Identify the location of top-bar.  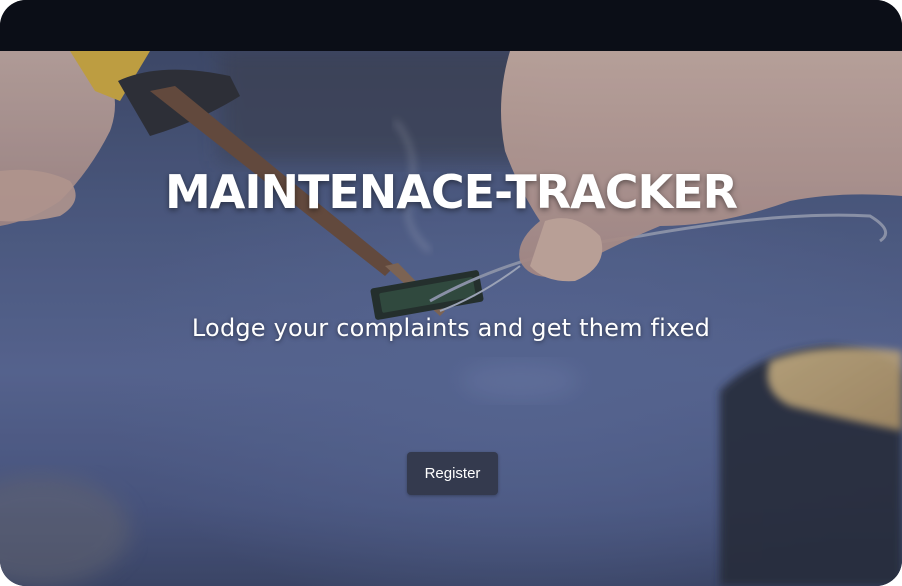
(451, 25).